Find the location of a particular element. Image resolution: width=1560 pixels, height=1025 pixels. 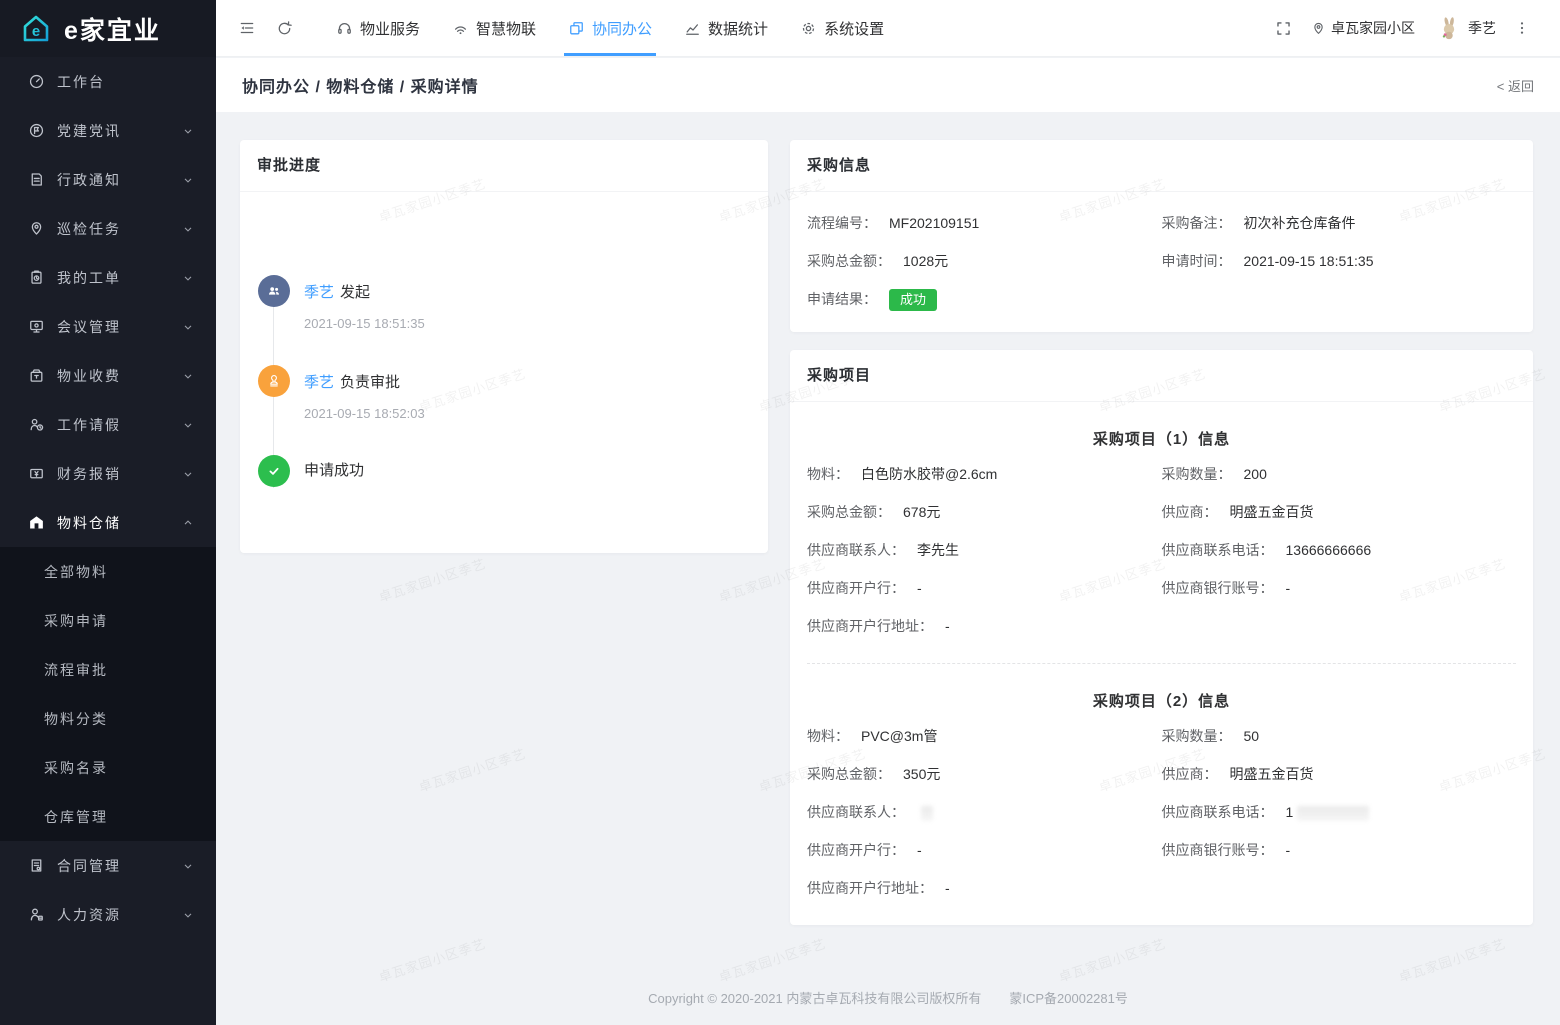

field-quantity: 采购数量： 50 is located at coordinates (1210, 736).